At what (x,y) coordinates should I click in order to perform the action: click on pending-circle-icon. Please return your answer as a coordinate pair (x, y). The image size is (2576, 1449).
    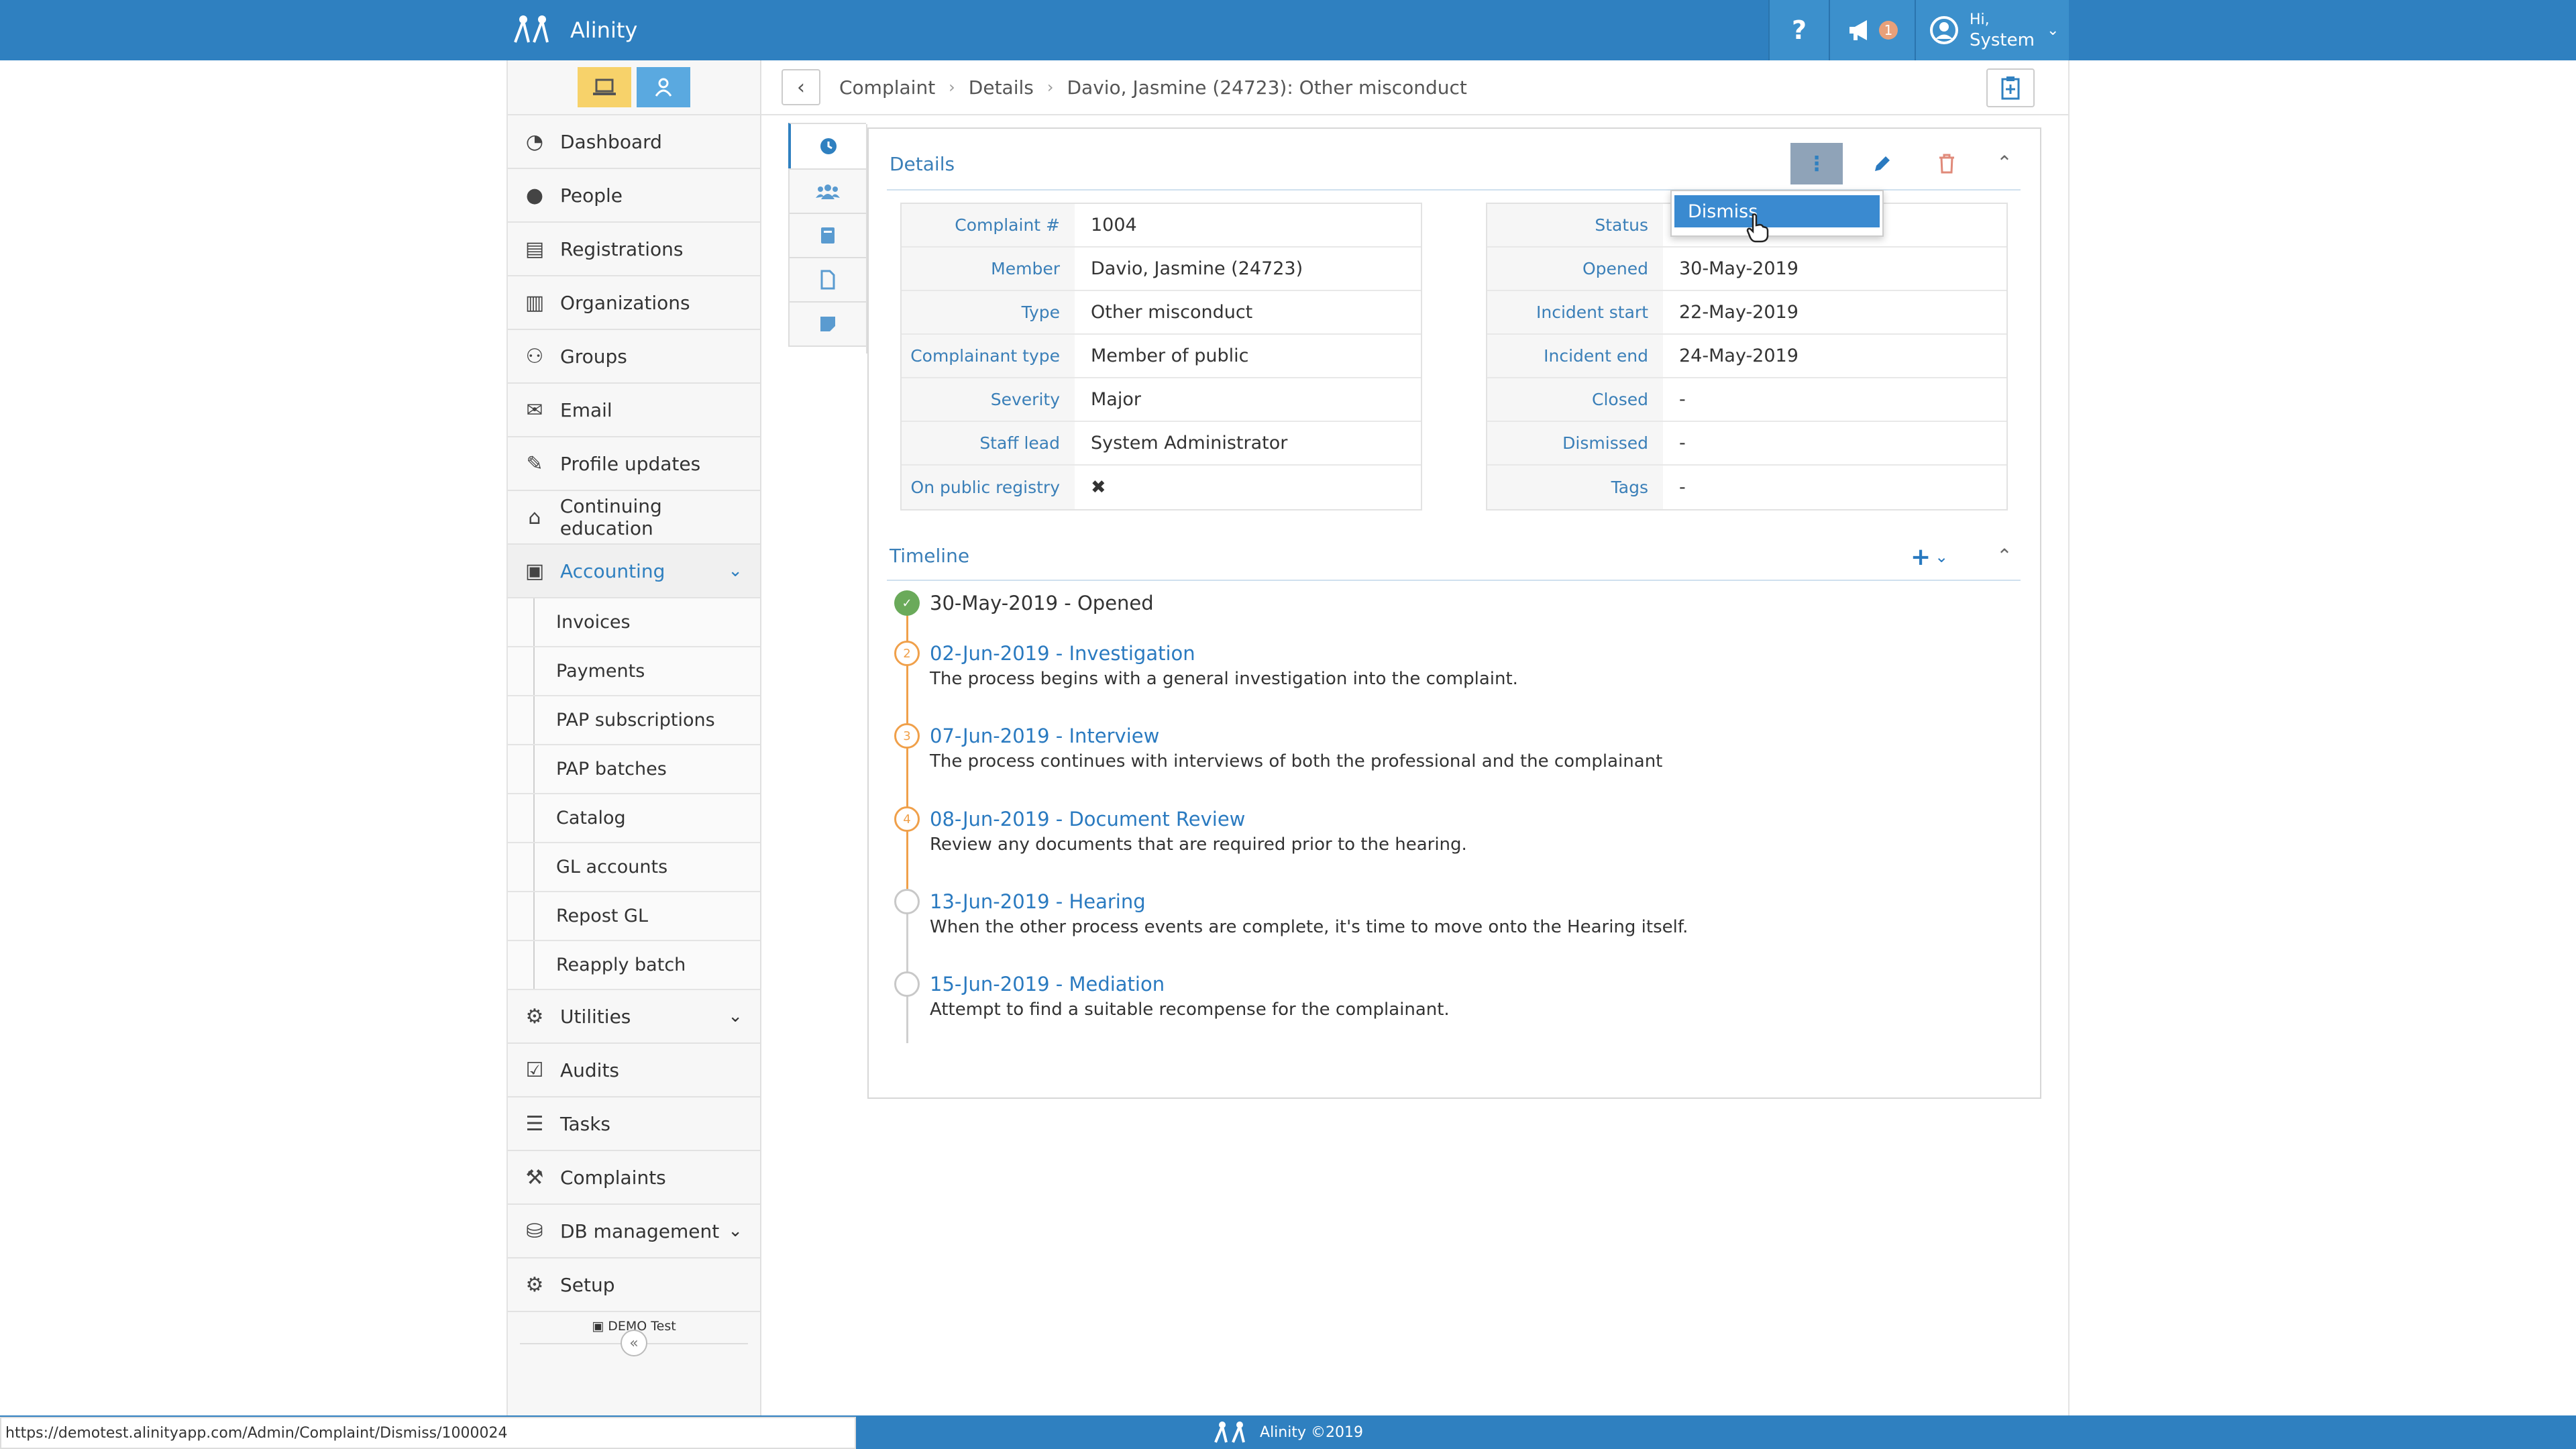
    Looking at the image, I should click on (907, 984).